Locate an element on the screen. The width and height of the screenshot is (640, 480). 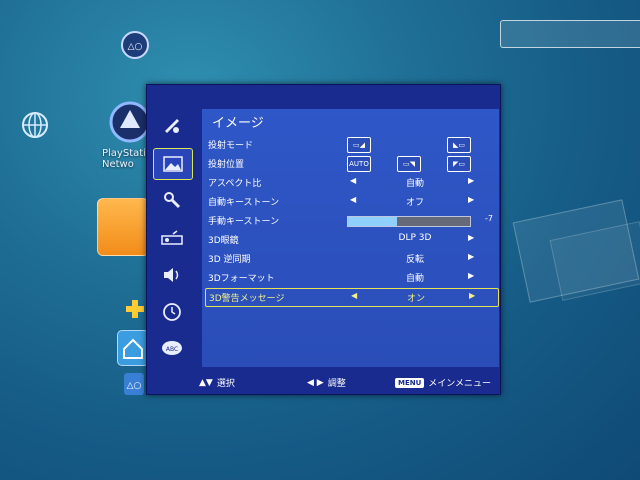
ps-avatar-icon: △○ is located at coordinates (135, 47).